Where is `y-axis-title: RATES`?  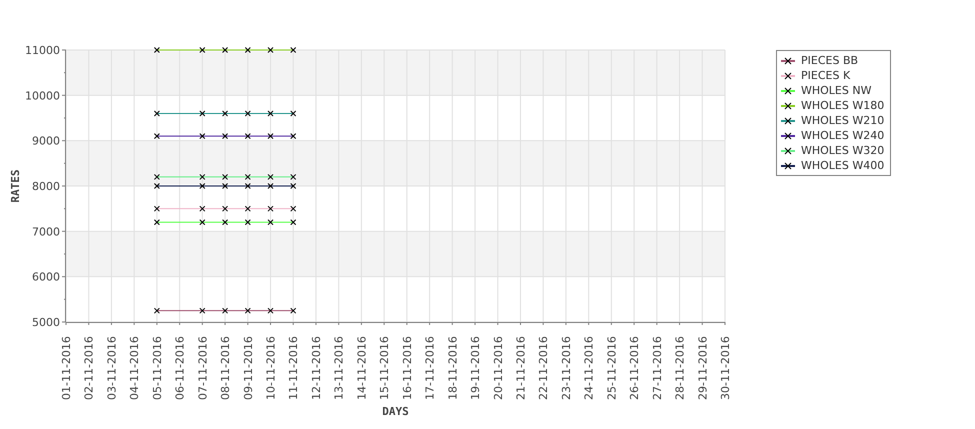
y-axis-title: RATES is located at coordinates (15, 186).